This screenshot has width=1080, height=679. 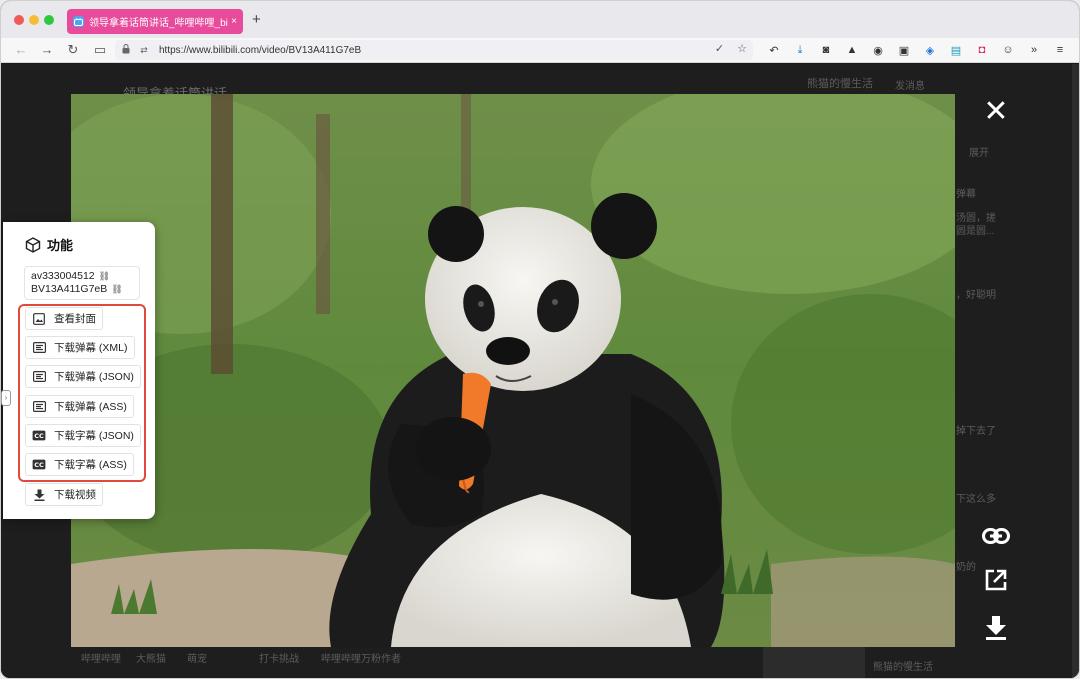 I want to click on uploader-name: 熊猫的慢生活, so click(x=840, y=83).